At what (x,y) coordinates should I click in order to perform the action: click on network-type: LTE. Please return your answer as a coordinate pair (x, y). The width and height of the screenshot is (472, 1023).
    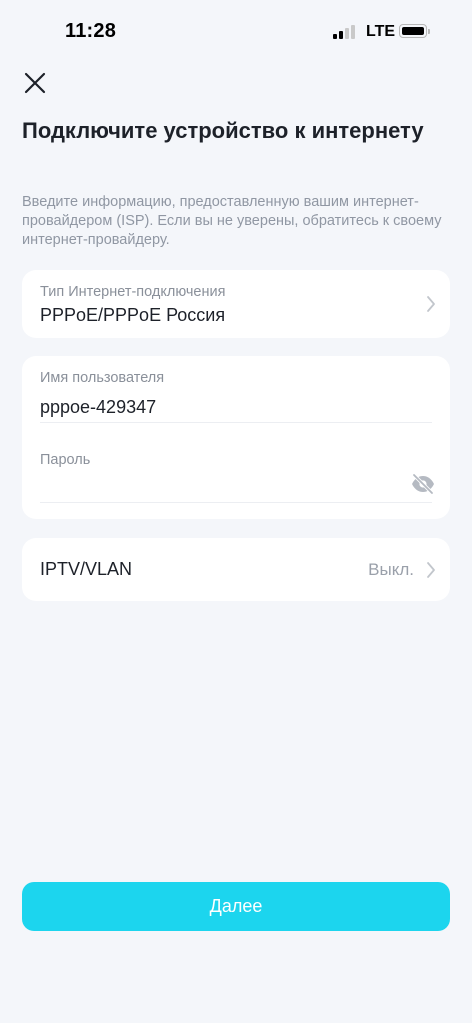
    Looking at the image, I should click on (381, 31).